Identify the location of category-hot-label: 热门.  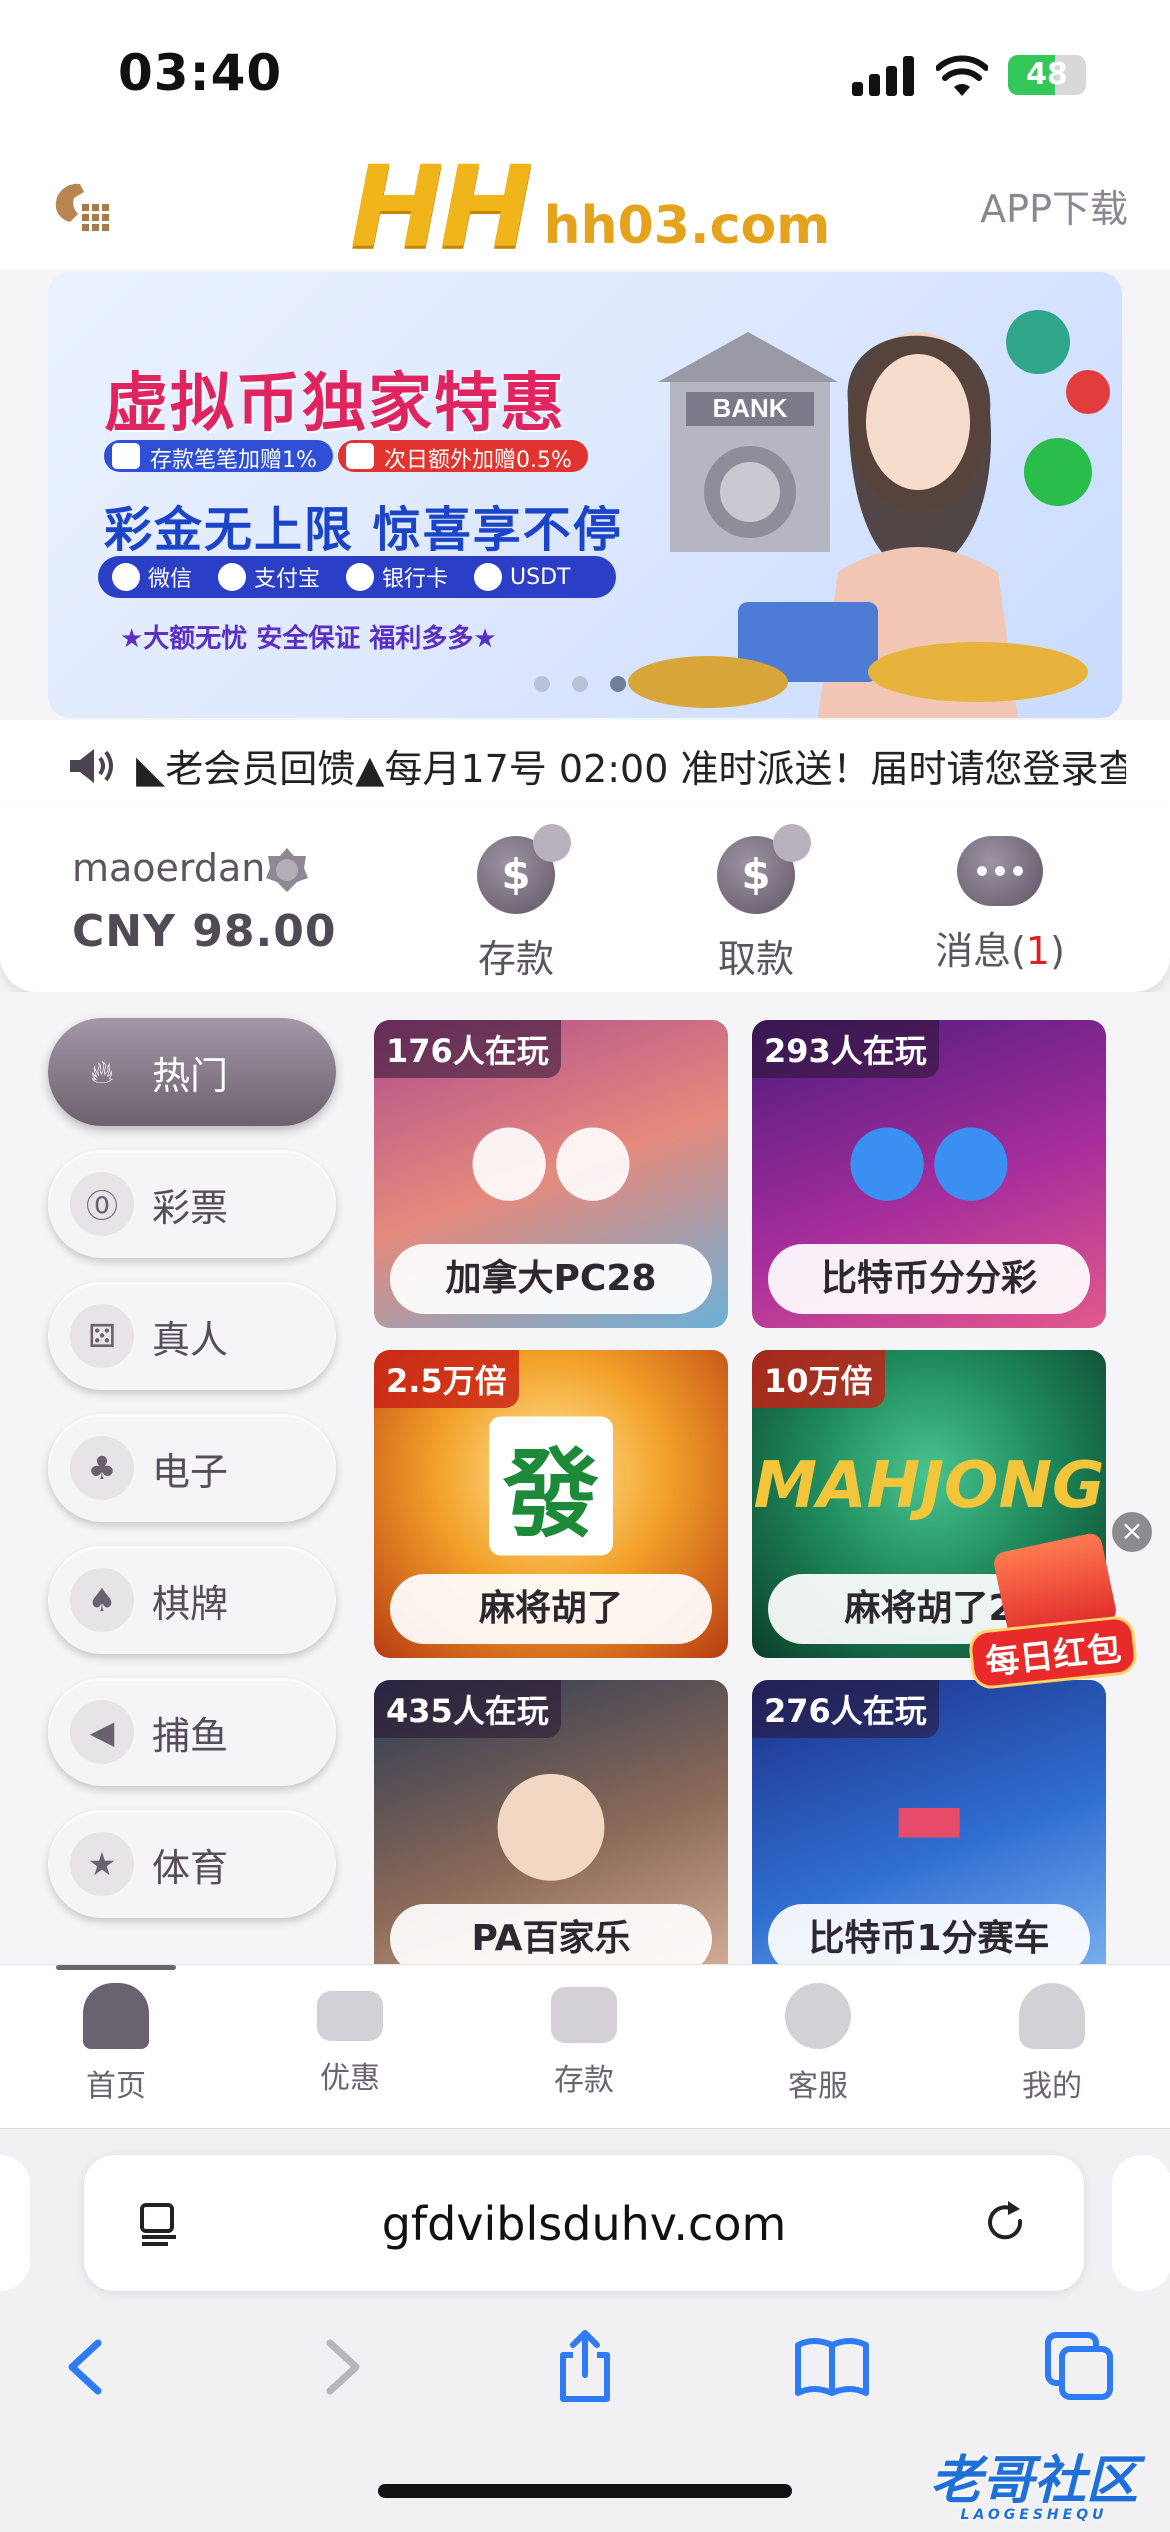
(190, 1075).